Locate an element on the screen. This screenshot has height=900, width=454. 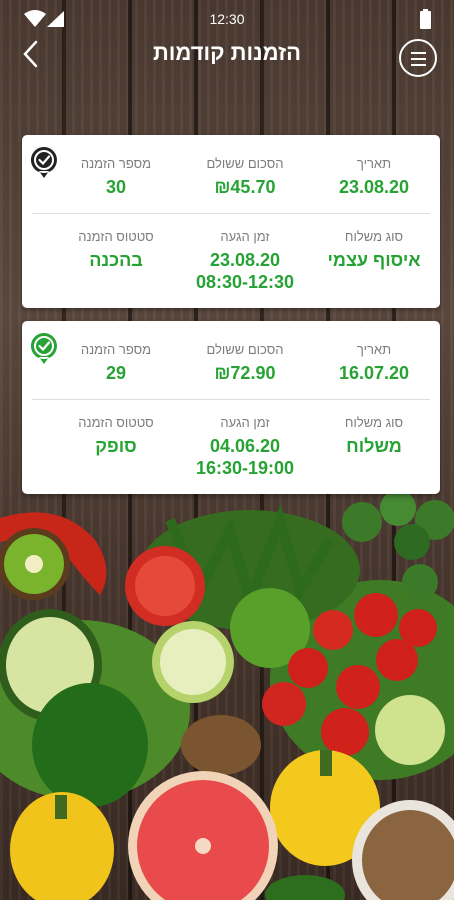
page-title: הזמנות קודמות is located at coordinates (227, 52).